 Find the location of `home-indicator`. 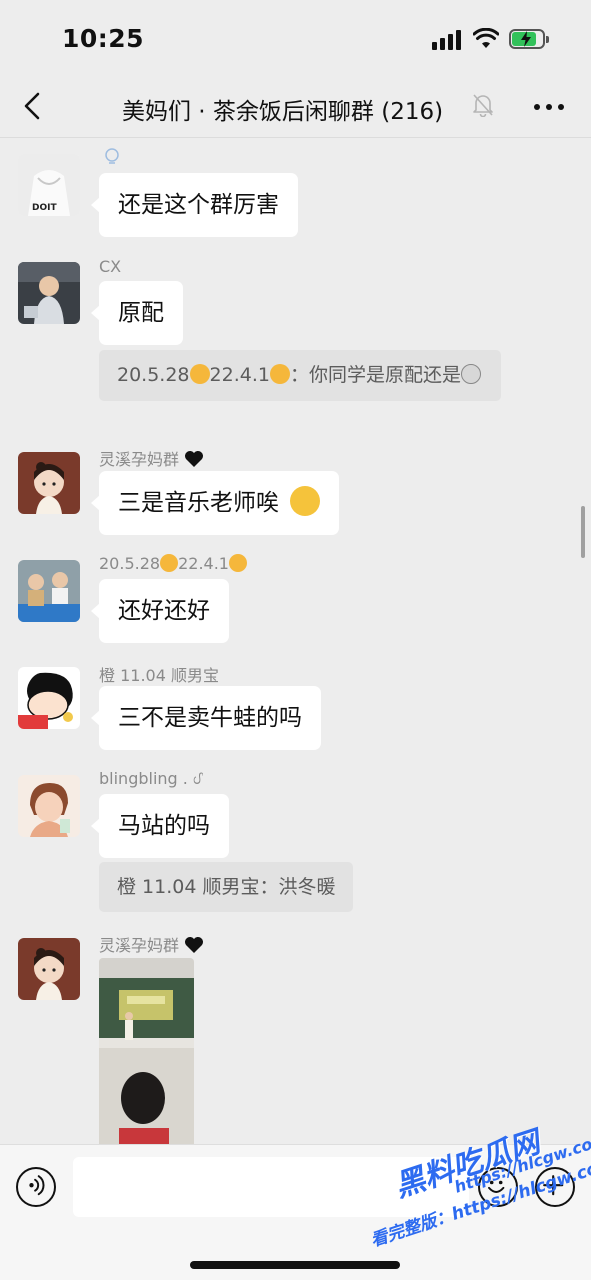

home-indicator is located at coordinates (295, 1265).